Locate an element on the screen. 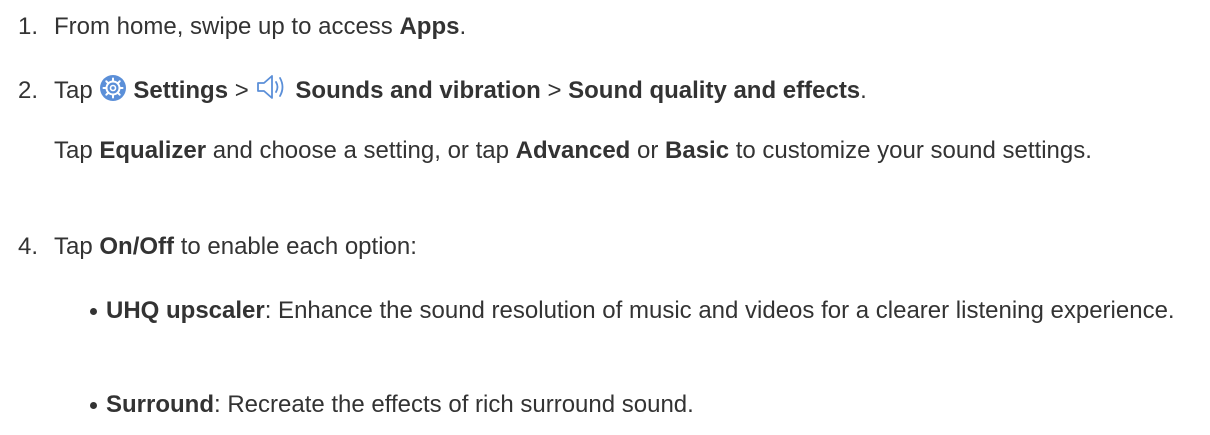 The height and width of the screenshot is (435, 1210). speaker-icon is located at coordinates (272, 92).